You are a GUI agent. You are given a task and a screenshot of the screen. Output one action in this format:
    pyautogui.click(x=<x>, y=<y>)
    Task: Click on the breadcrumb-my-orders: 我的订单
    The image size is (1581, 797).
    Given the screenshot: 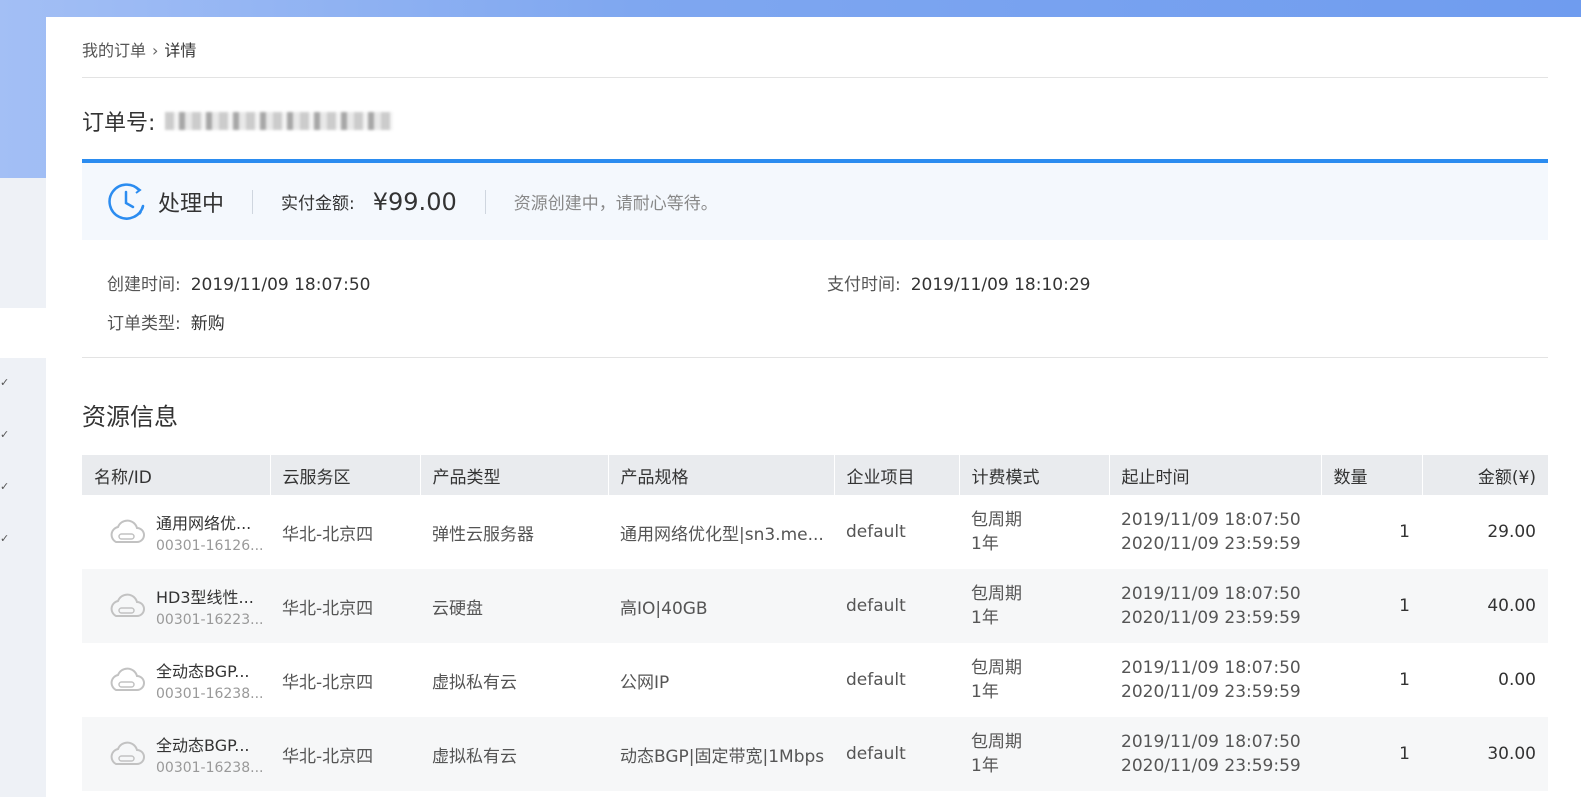 What is the action you would take?
    pyautogui.click(x=114, y=50)
    